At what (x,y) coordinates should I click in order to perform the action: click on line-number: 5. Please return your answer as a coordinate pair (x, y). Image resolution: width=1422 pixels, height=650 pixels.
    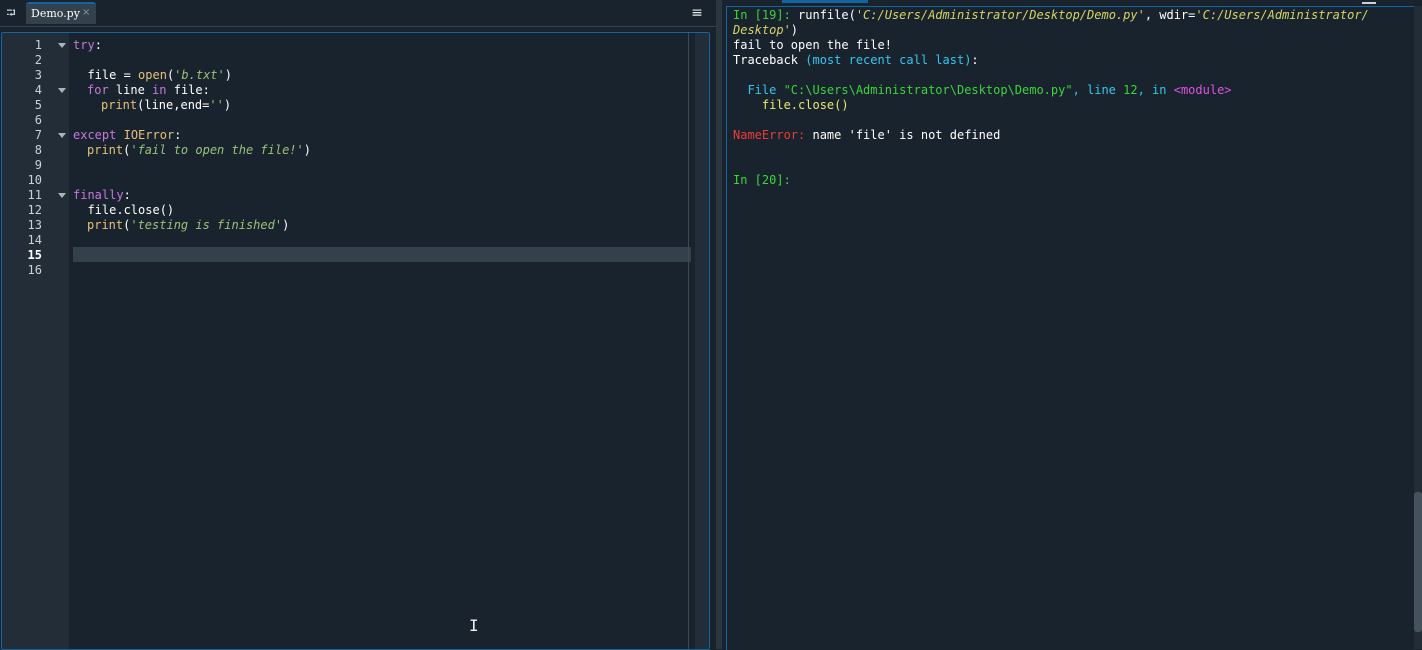
    Looking at the image, I should click on (38, 105).